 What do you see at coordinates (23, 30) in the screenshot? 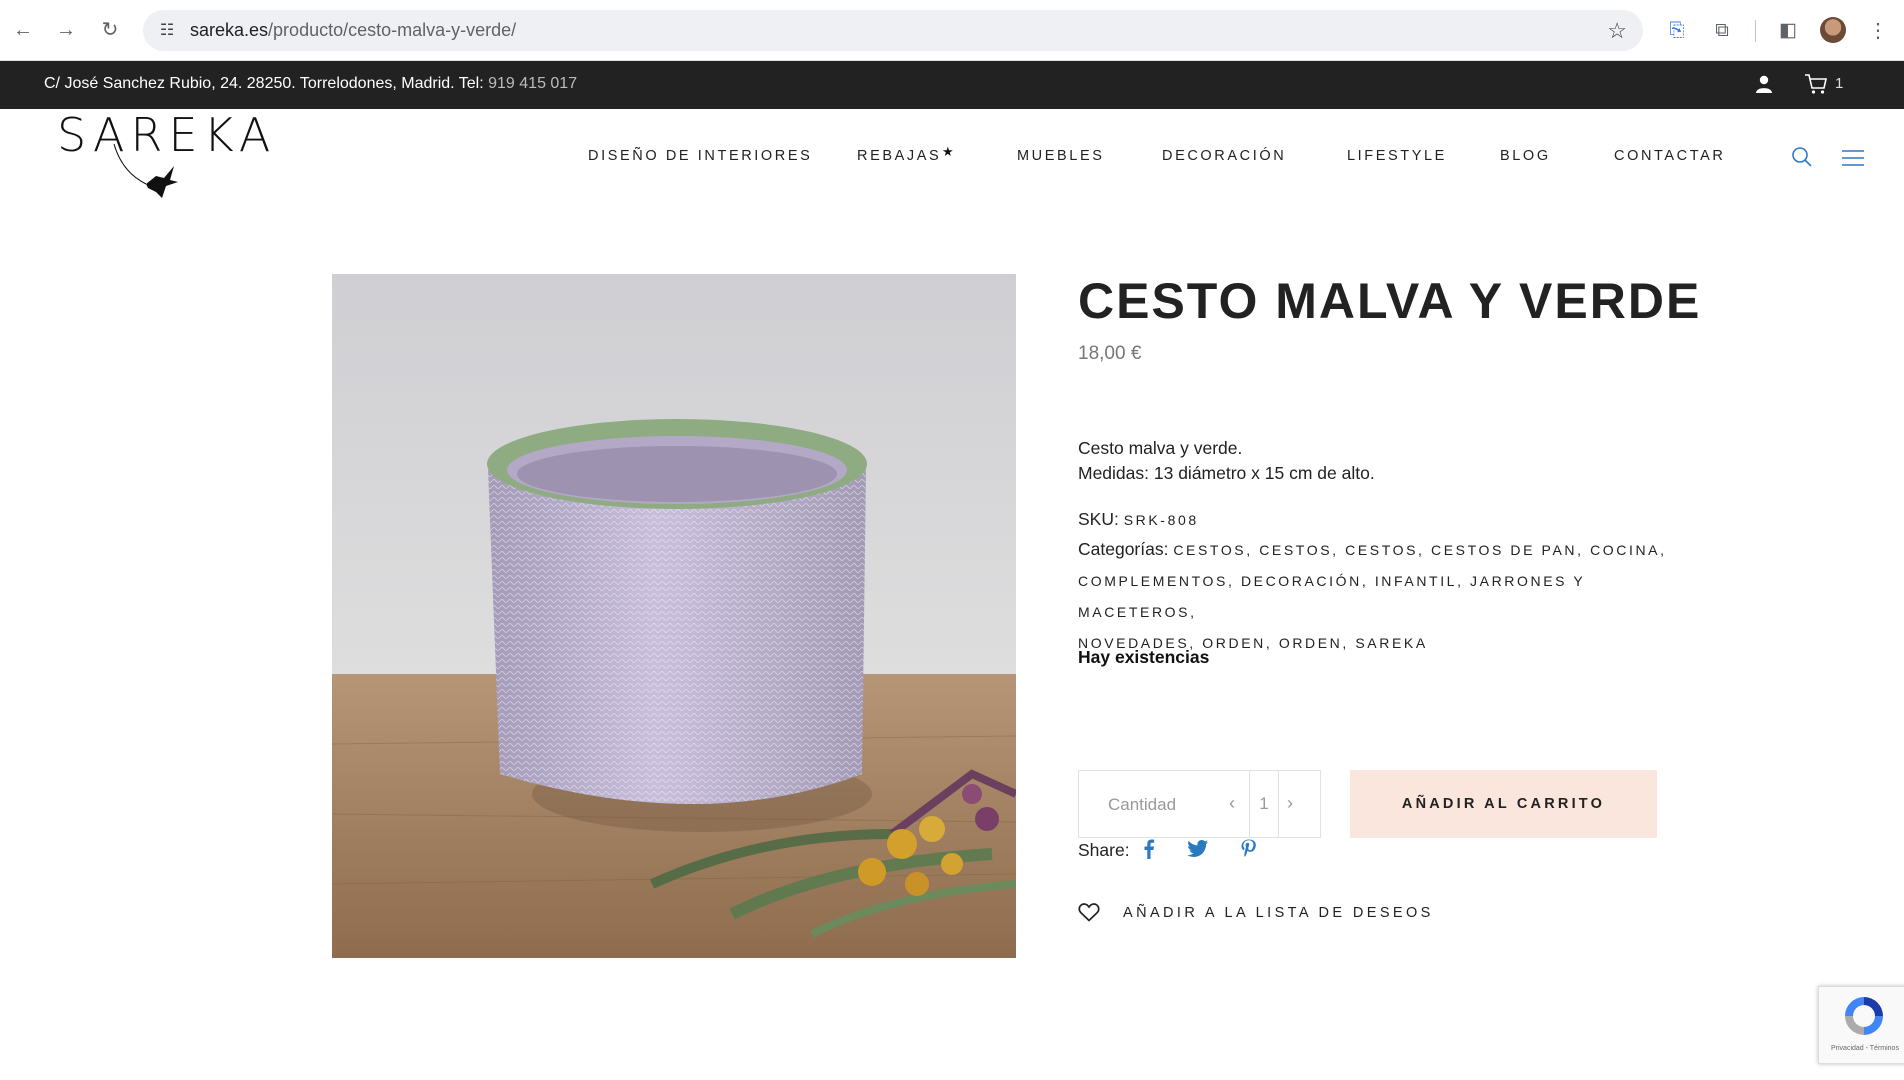
I see `back-icon: ←` at bounding box center [23, 30].